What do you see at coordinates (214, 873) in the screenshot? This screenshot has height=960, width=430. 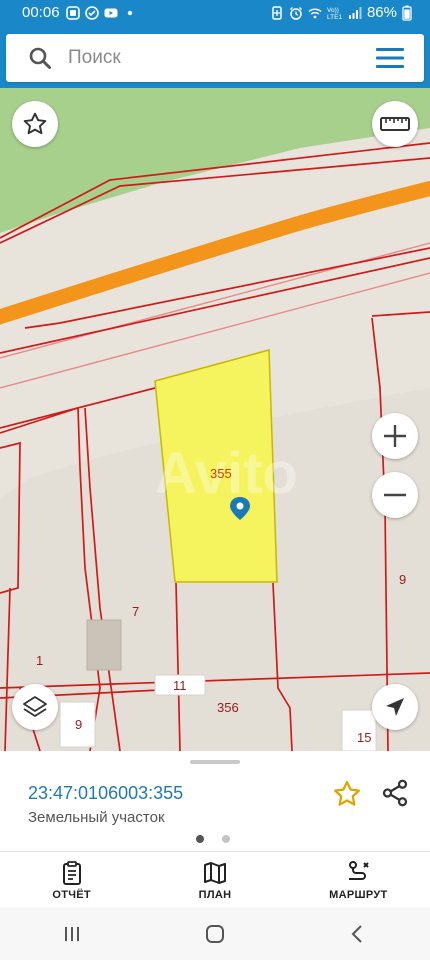 I see `map-plan-icon` at bounding box center [214, 873].